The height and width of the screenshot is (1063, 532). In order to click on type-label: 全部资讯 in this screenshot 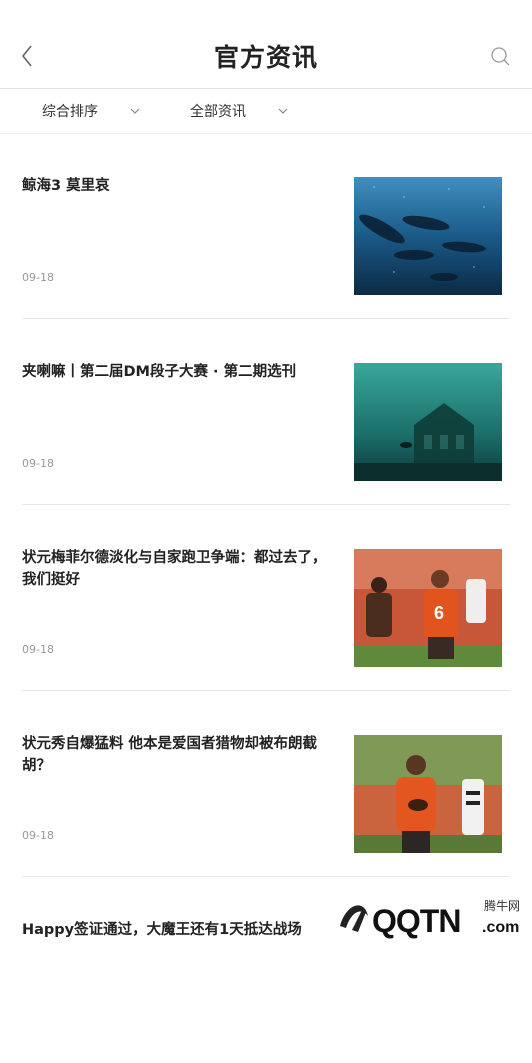, I will do `click(218, 112)`.